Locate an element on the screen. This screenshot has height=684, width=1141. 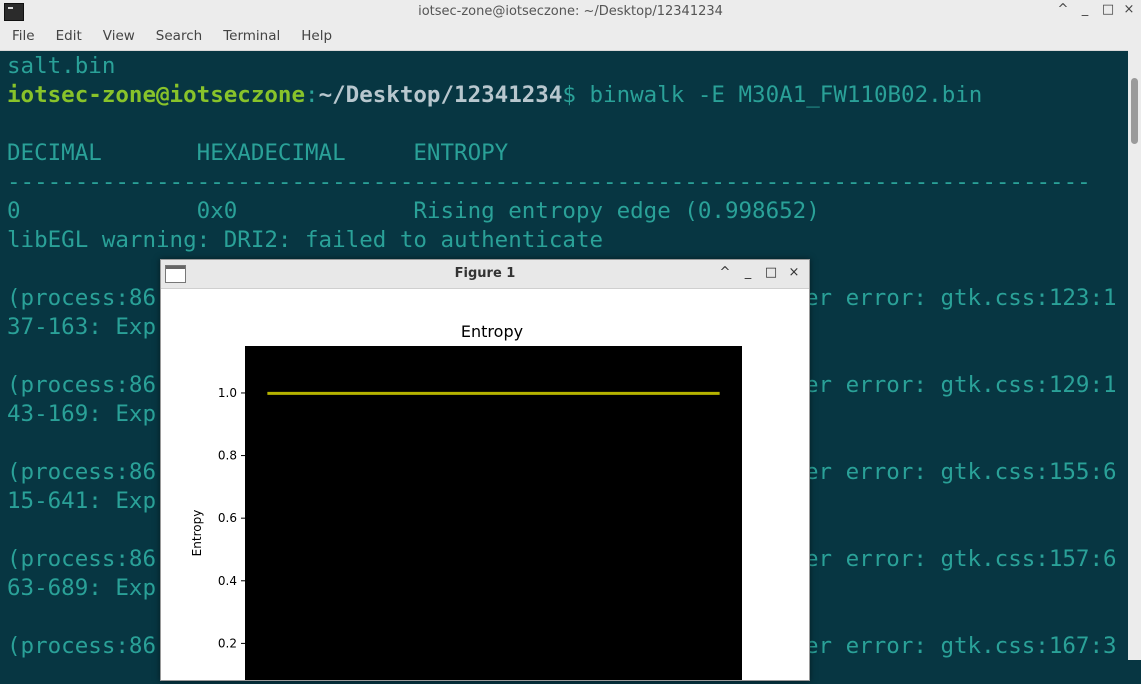
table-row: 0 0x0 Rising entropy edge (0.998652) is located at coordinates (413, 211).